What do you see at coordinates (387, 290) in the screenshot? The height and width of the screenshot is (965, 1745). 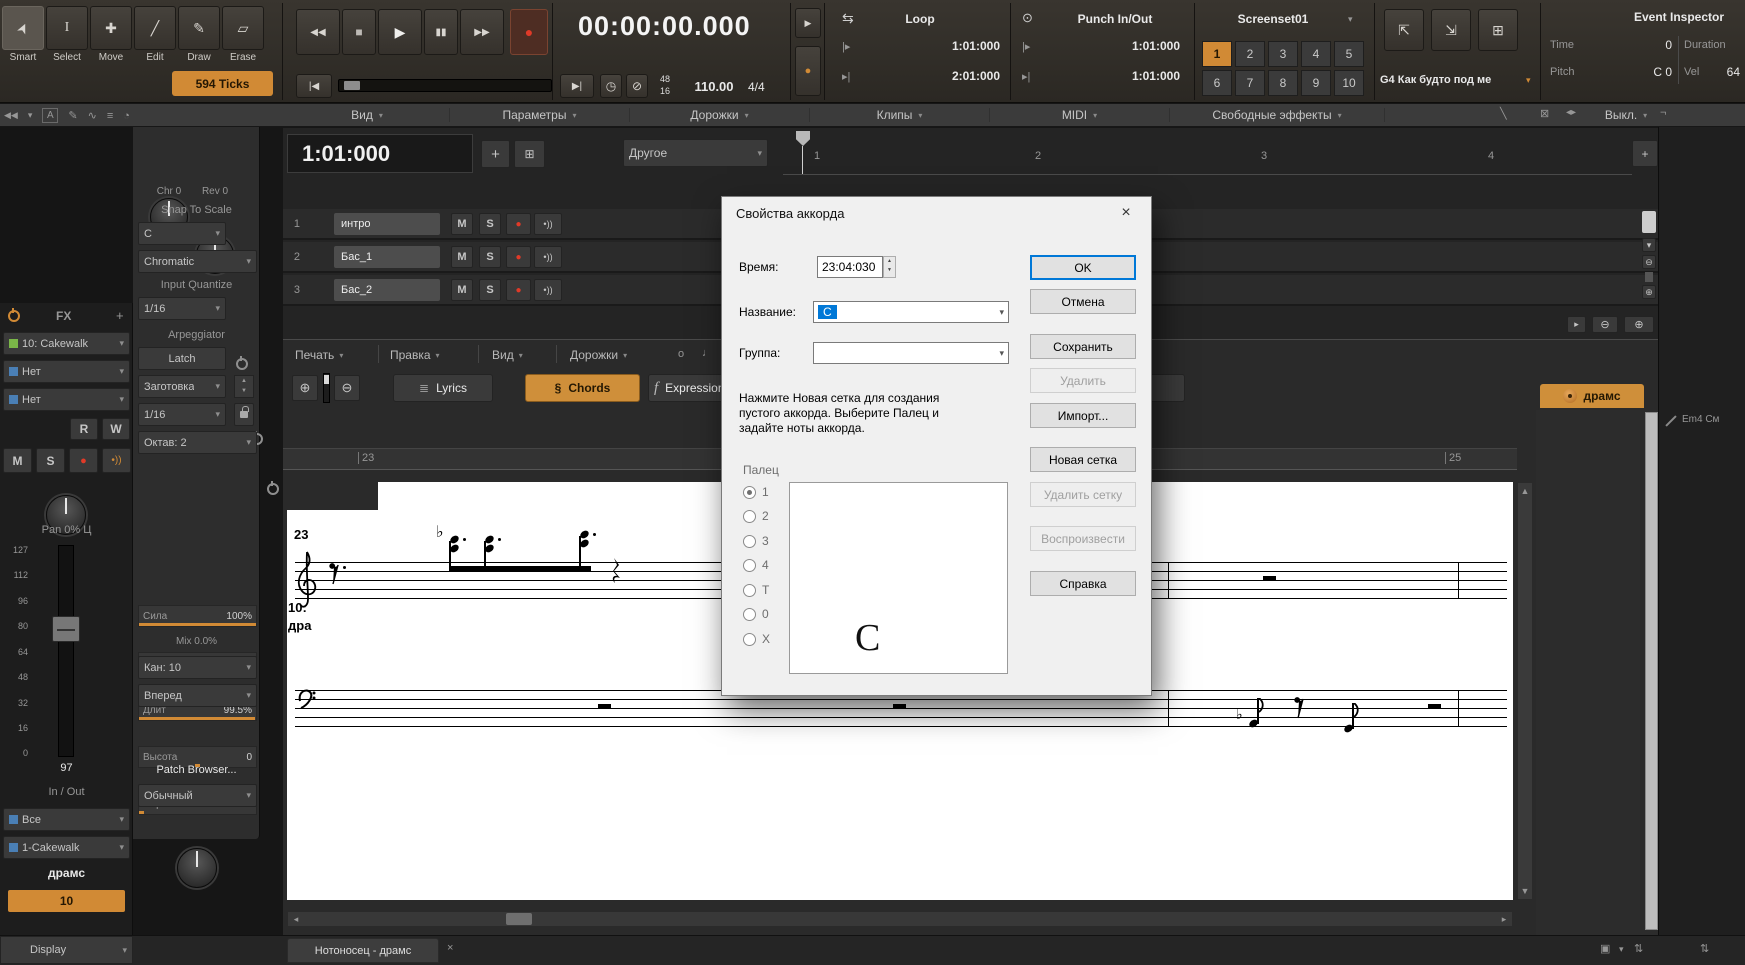 I see `track-3-name: Бас_2` at bounding box center [387, 290].